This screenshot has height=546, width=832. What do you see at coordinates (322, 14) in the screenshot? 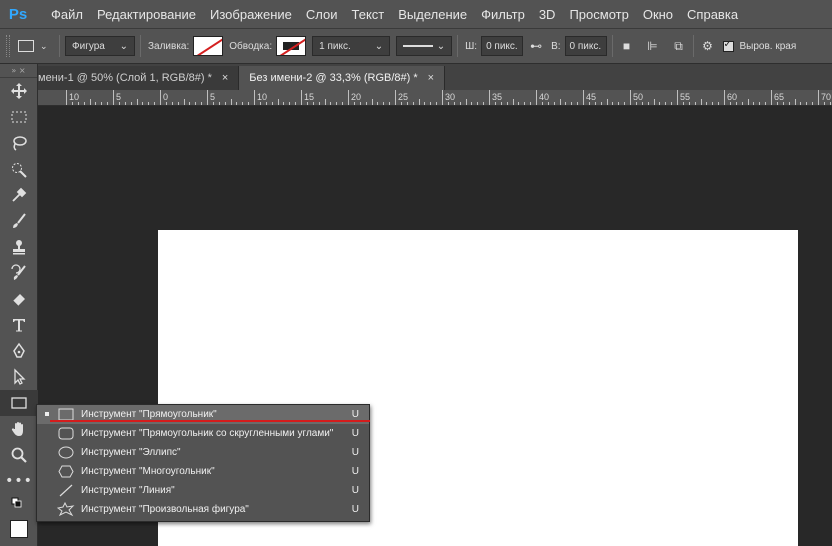
I see `menu-layers: Слои` at bounding box center [322, 14].